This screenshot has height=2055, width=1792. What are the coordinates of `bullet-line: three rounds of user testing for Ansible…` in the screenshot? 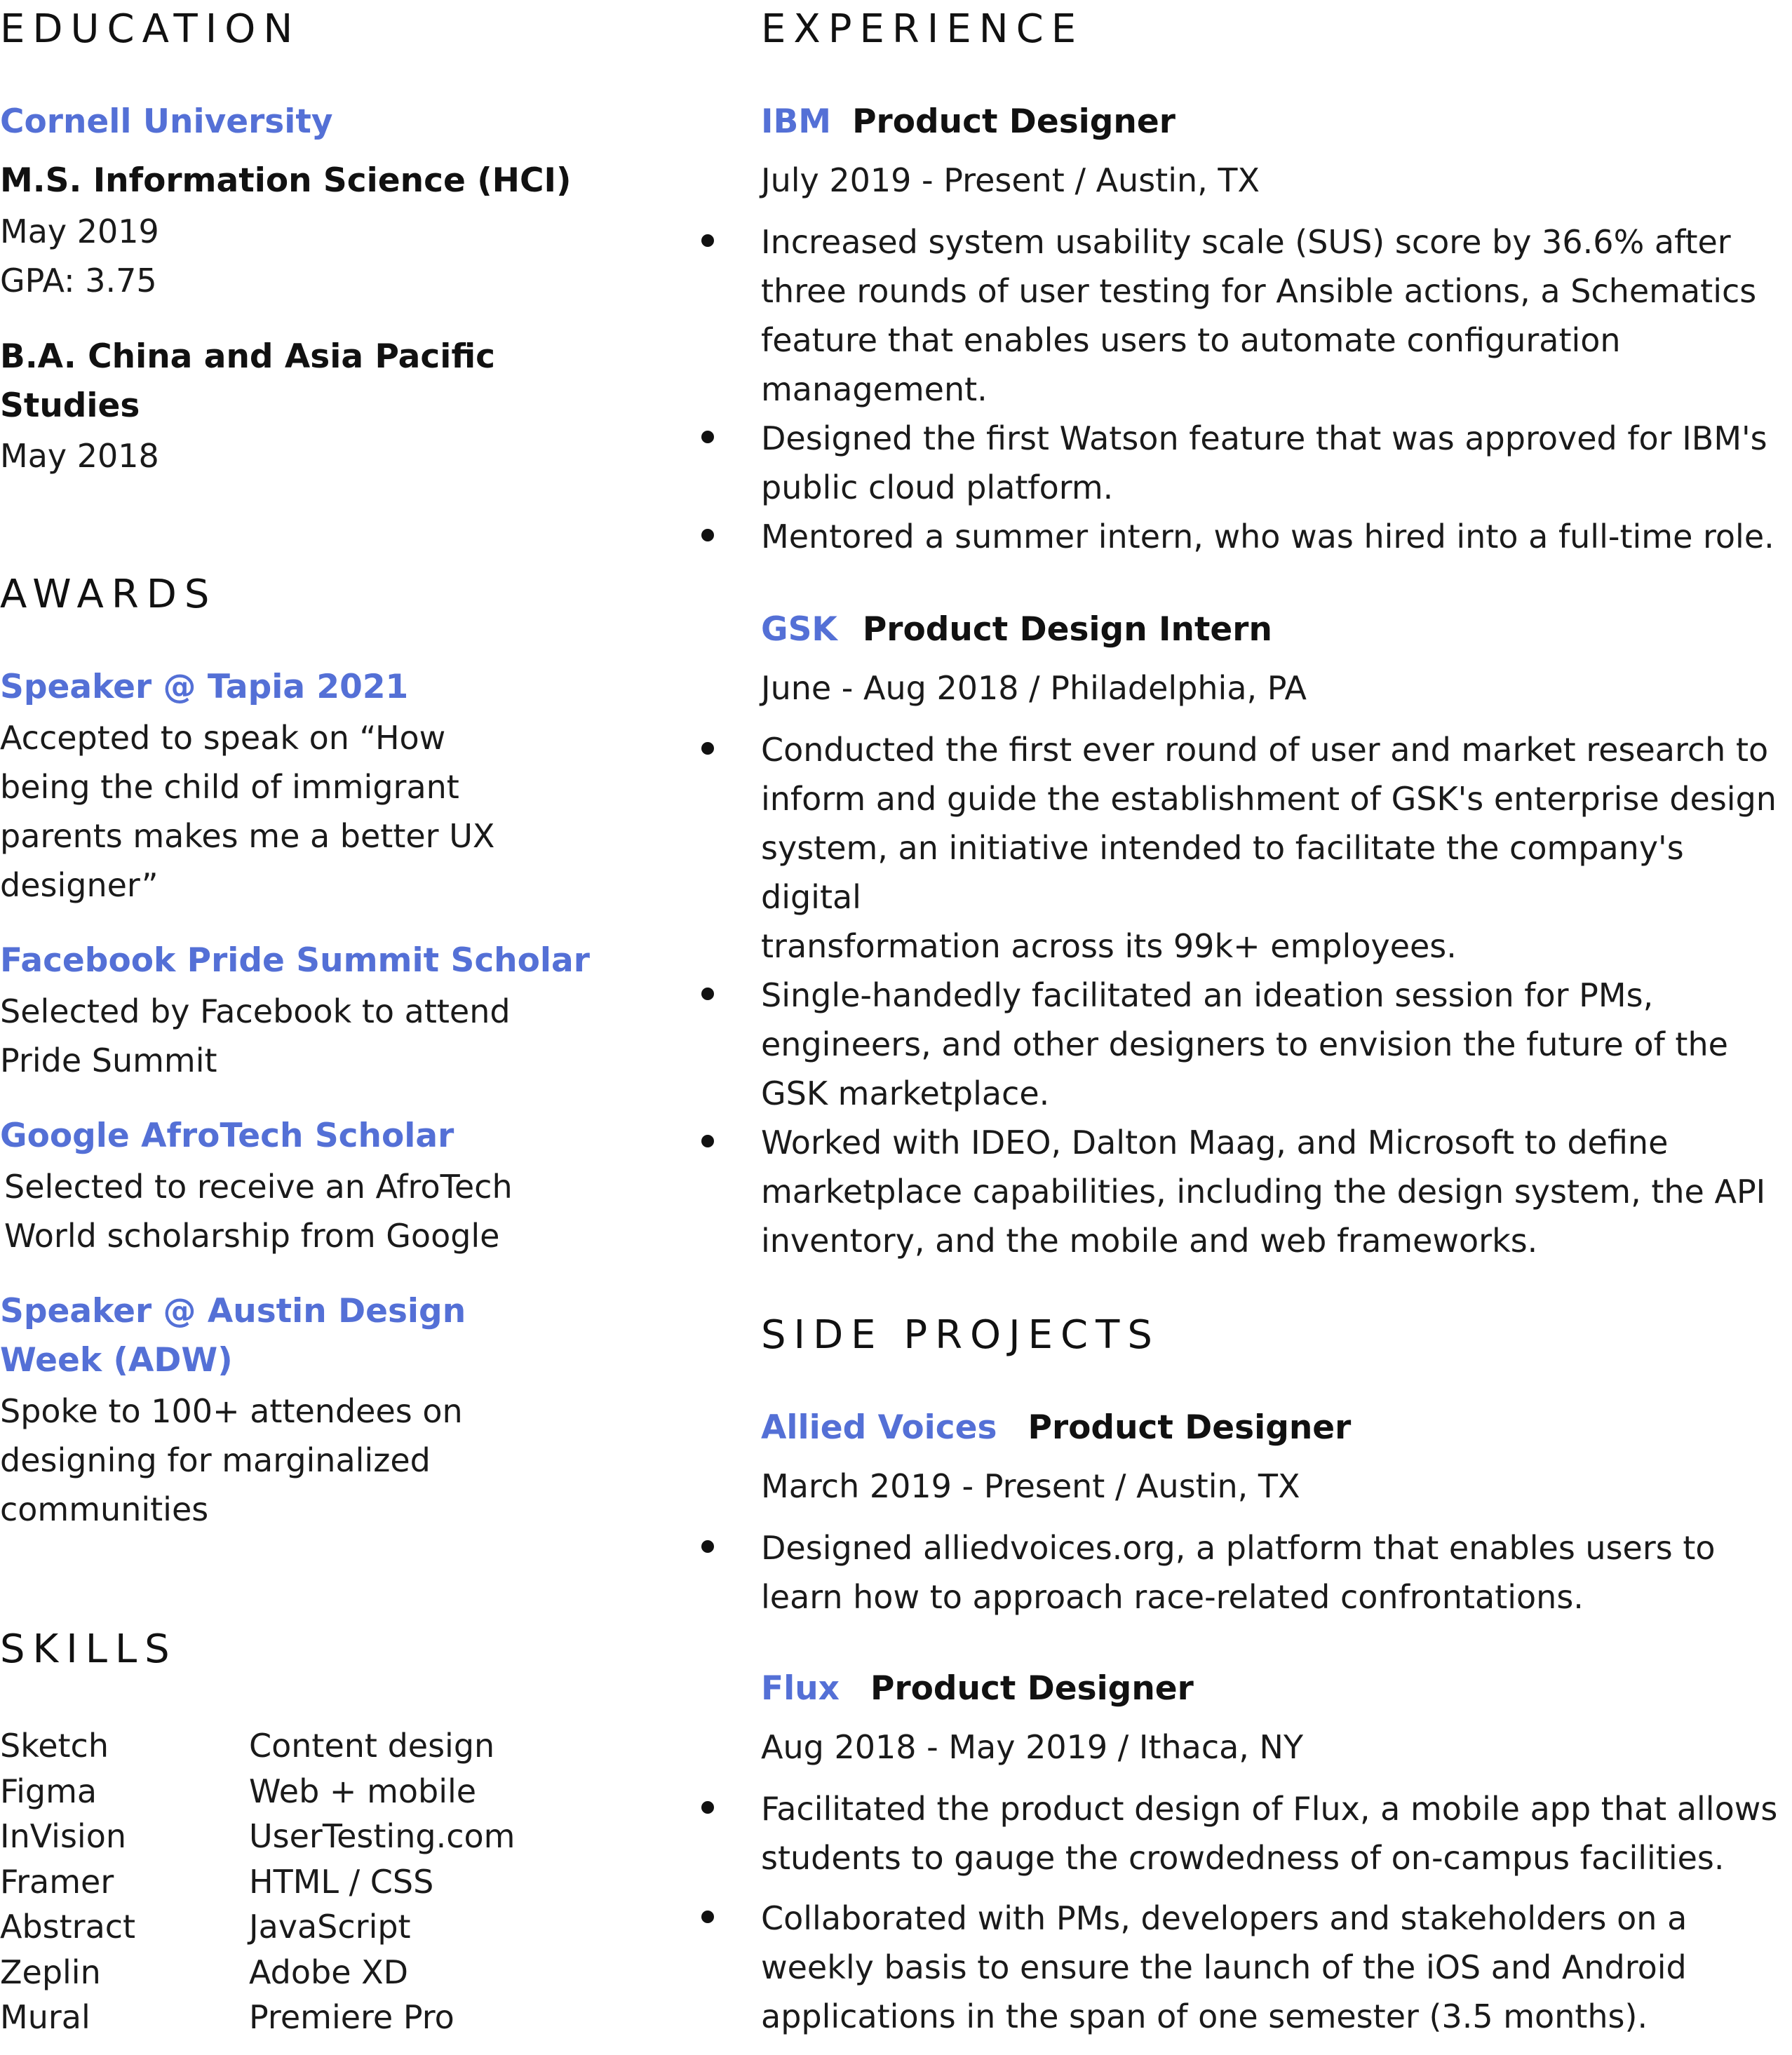 It's located at (1259, 291).